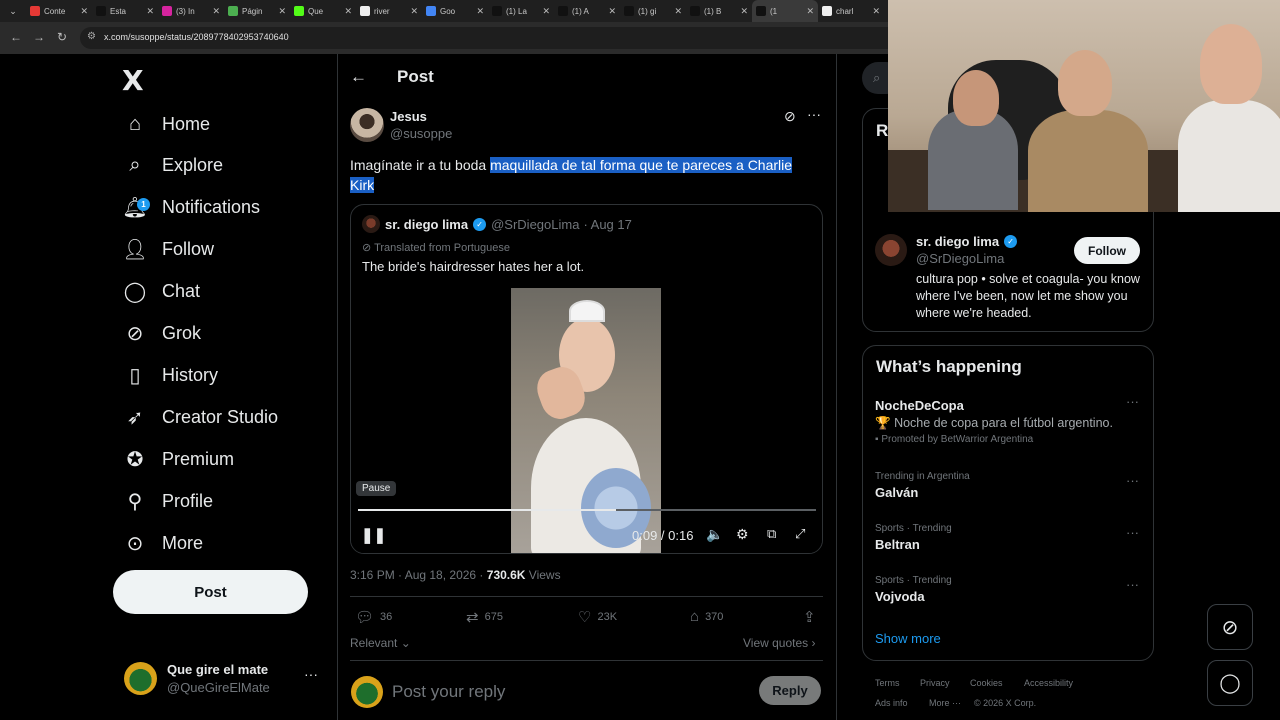 The width and height of the screenshot is (1280, 720). I want to click on profile-handle: @SrDiegoLima, so click(960, 258).